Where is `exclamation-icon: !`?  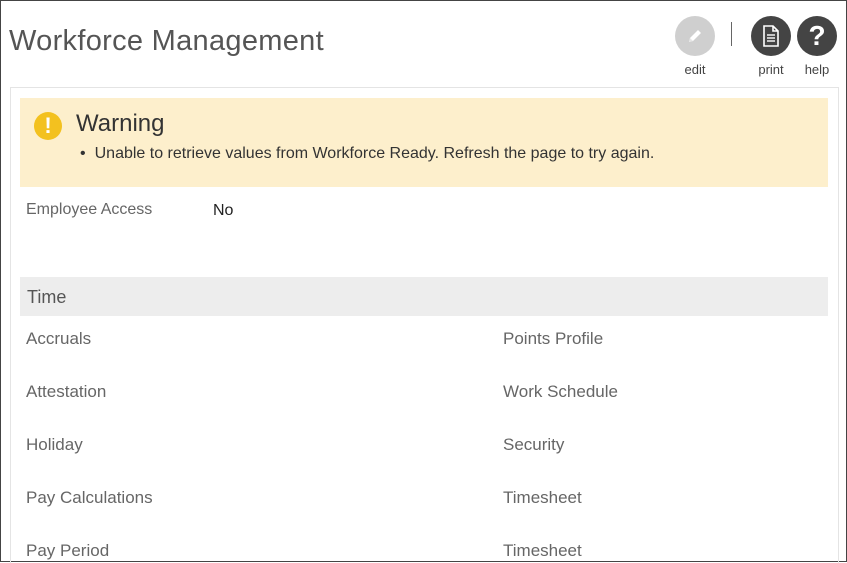
exclamation-icon: ! is located at coordinates (48, 126).